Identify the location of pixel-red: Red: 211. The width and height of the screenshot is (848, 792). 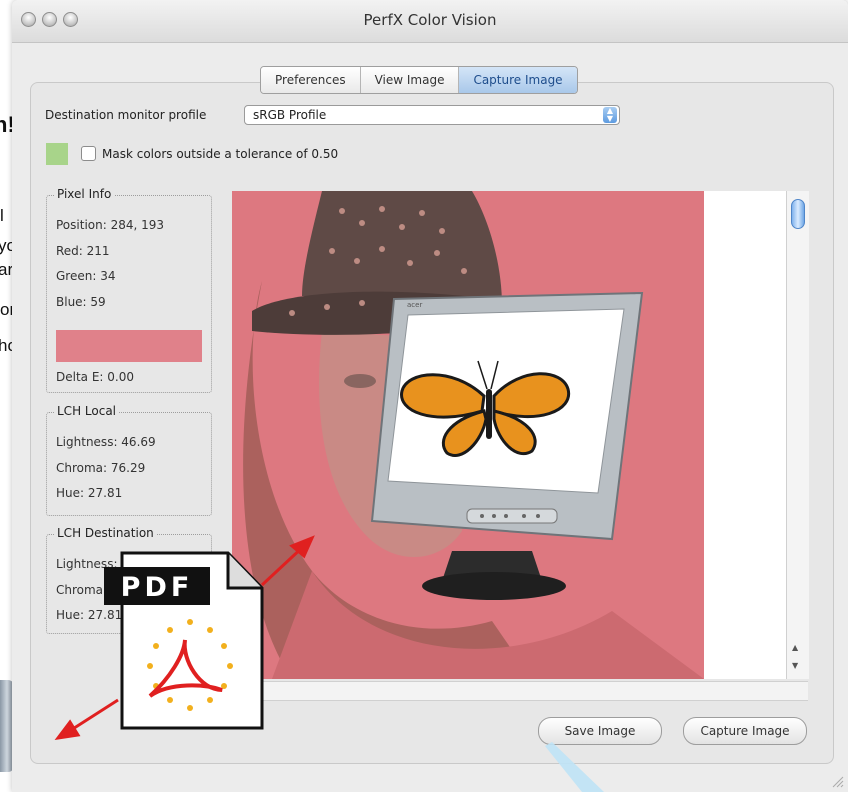
(83, 251).